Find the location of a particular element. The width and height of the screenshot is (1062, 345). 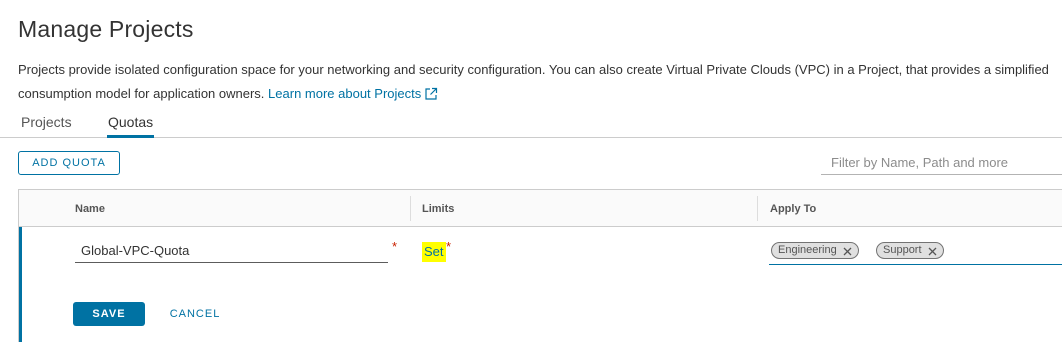

apply-to-chip: Support is located at coordinates (910, 250).